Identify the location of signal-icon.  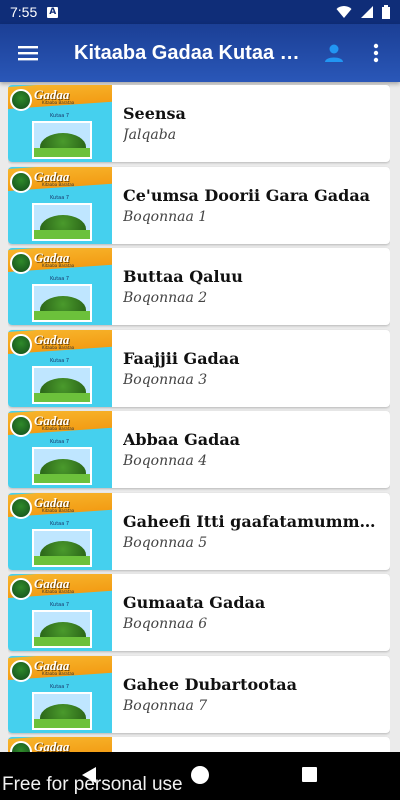
(367, 12).